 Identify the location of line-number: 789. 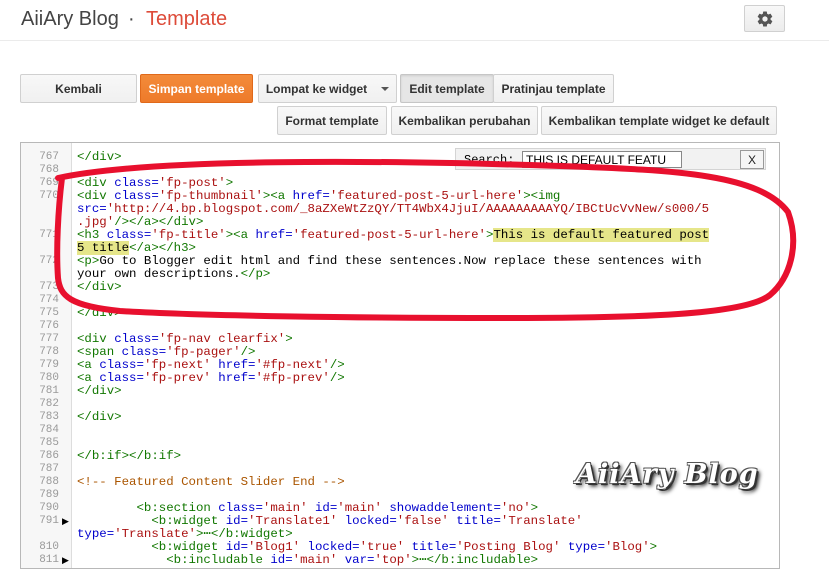
(49, 495).